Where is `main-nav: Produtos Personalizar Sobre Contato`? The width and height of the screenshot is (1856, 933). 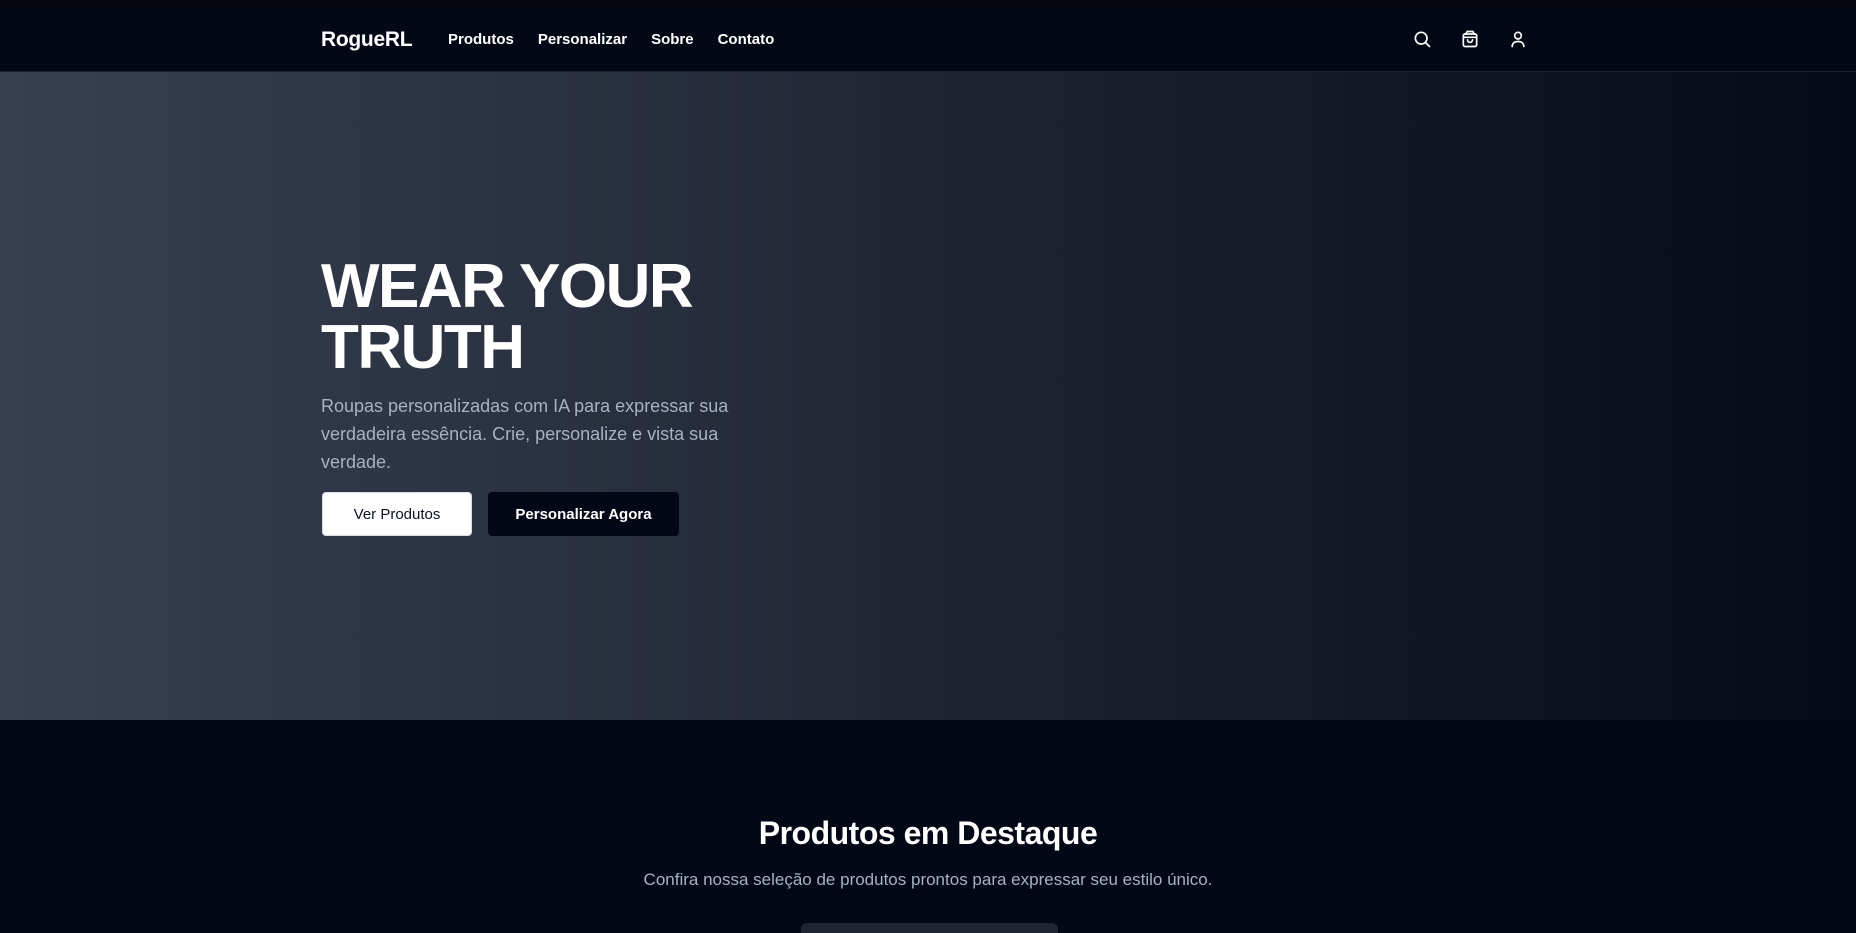
main-nav: Produtos Personalizar Sobre Contato is located at coordinates (611, 39).